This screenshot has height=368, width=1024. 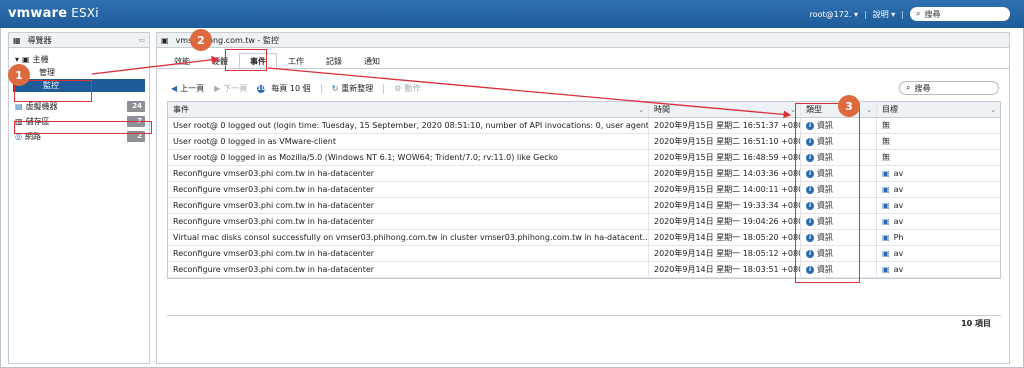 I want to click on callout-2: 2, so click(x=201, y=40).